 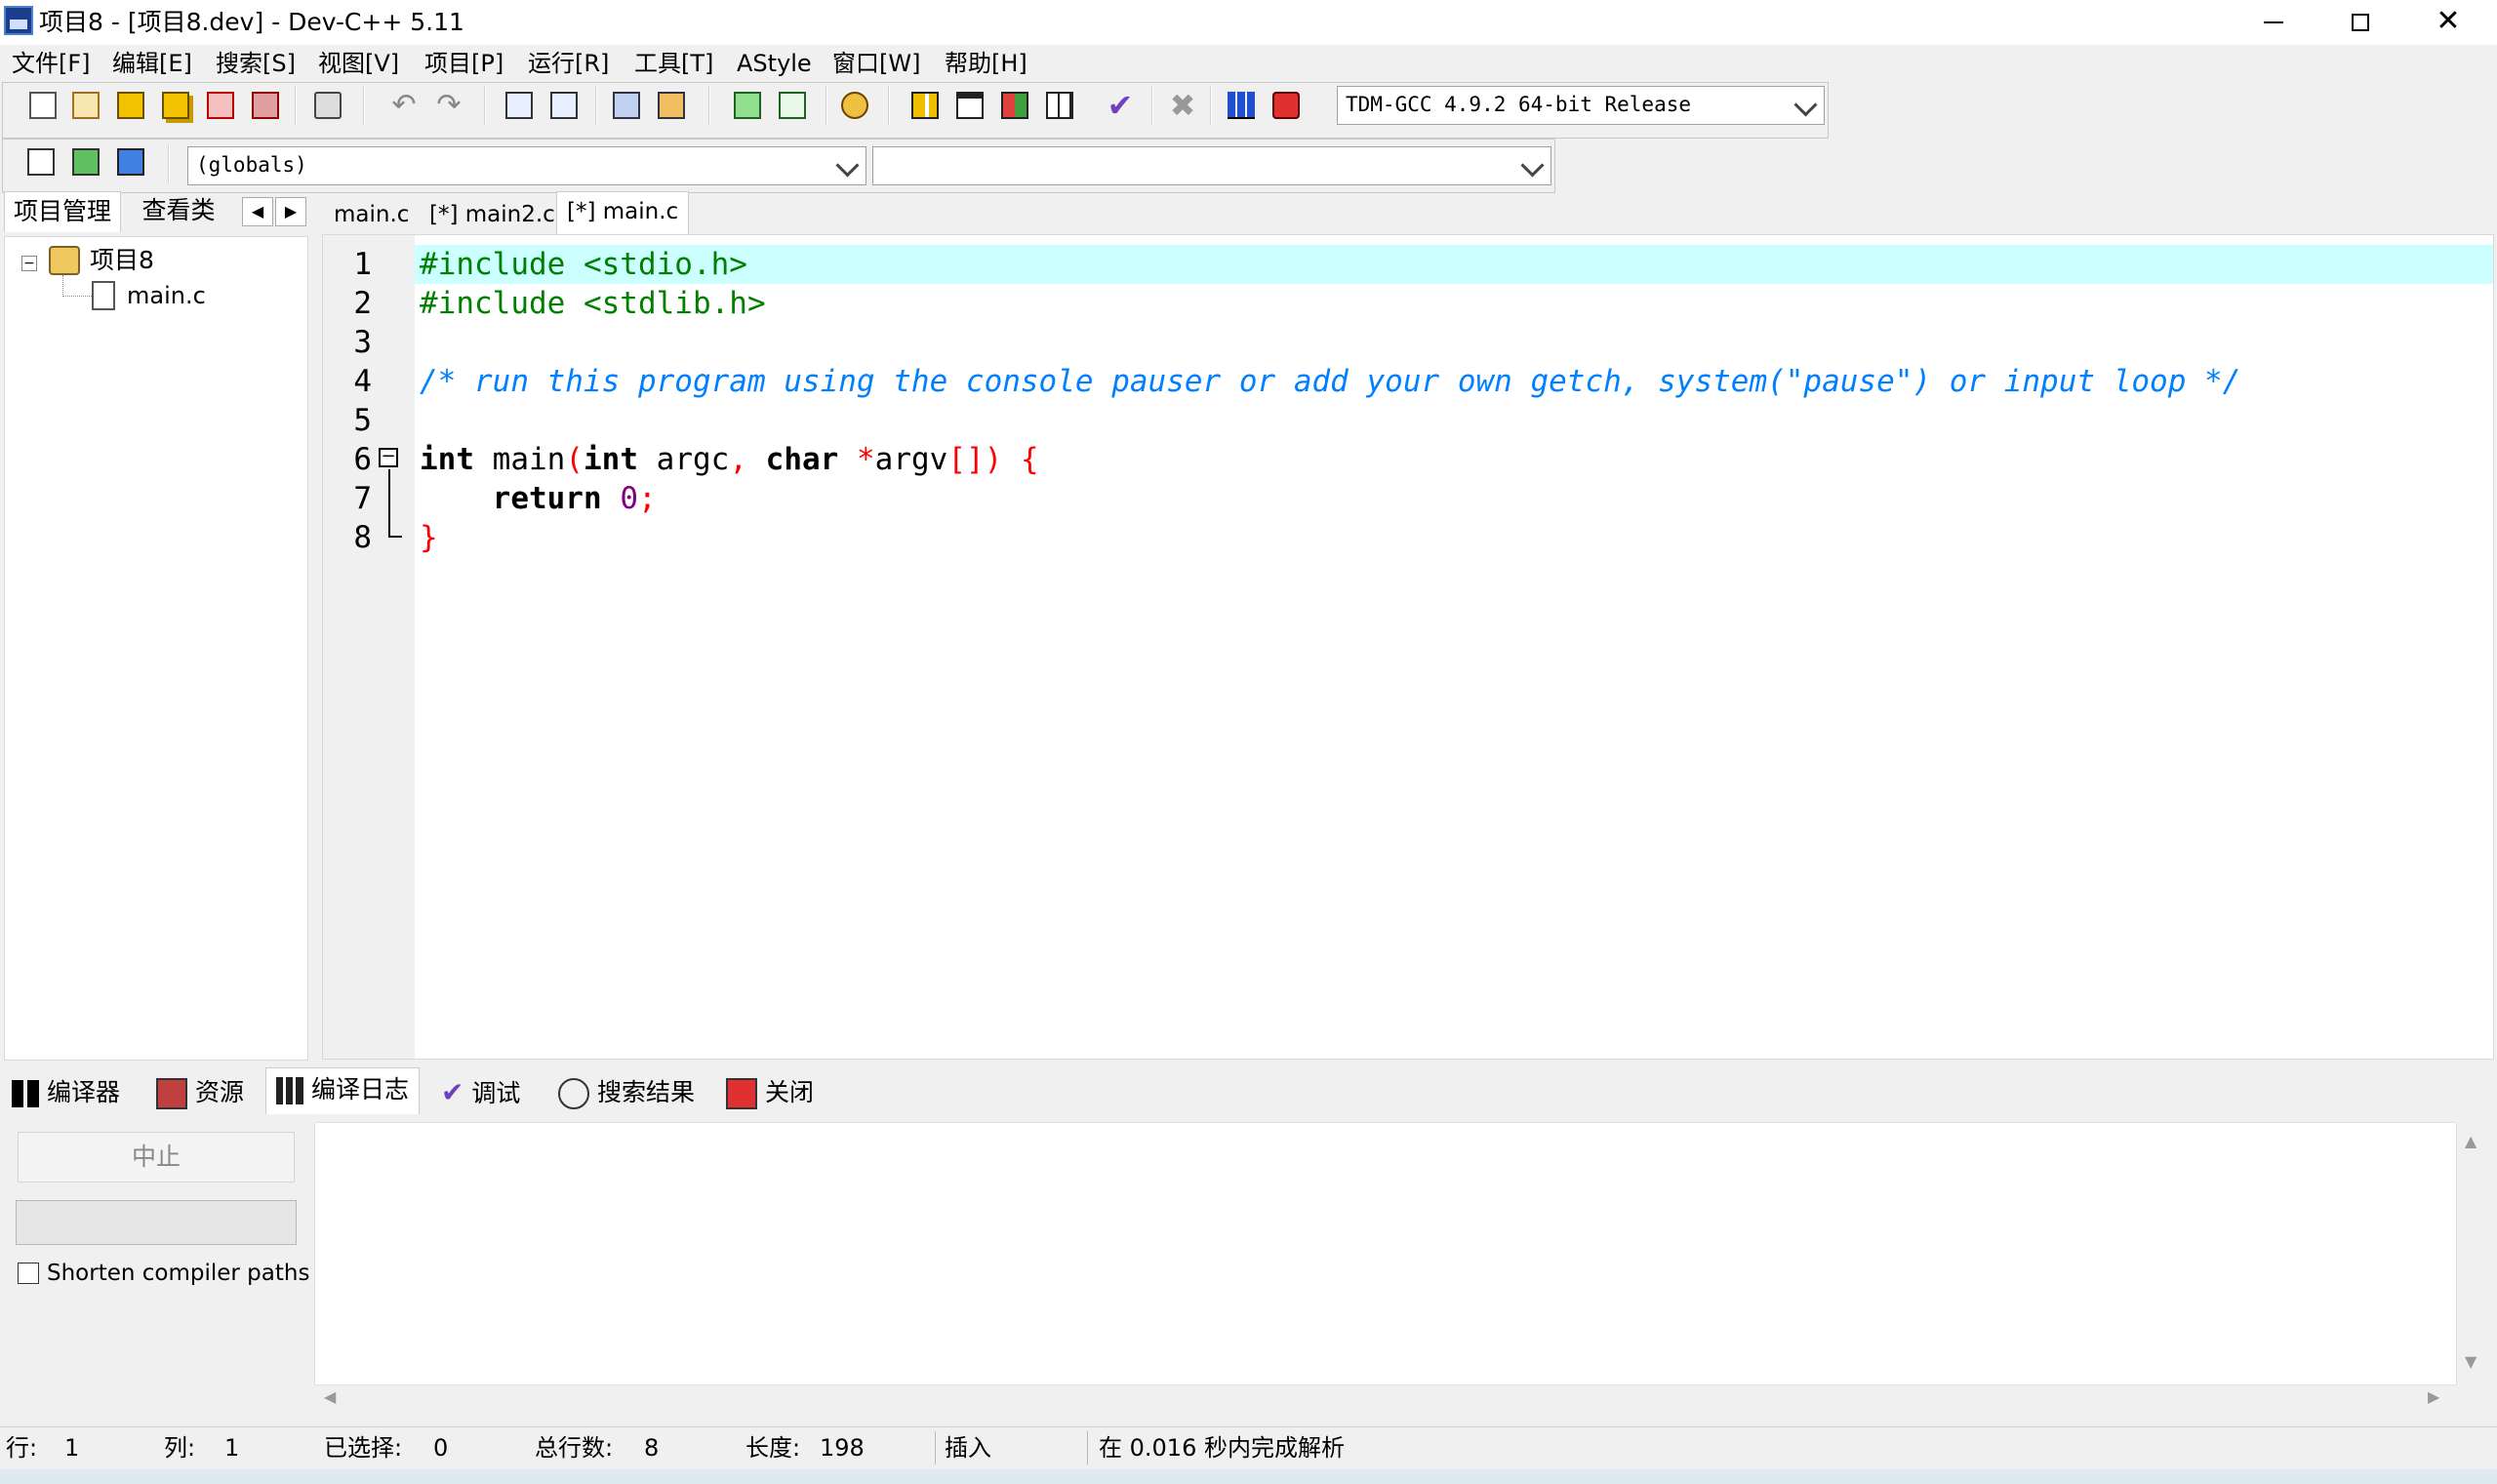 I want to click on status-length-label: 长度:, so click(x=773, y=1448).